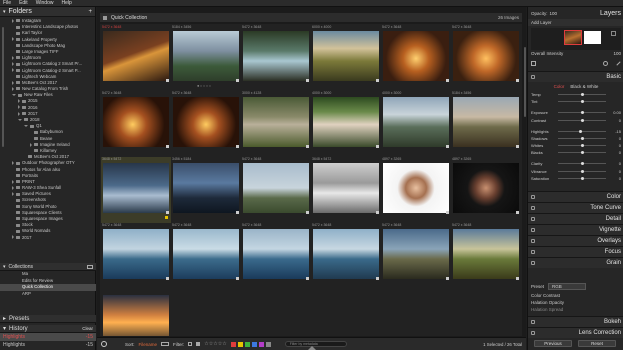  I want to click on settings-gear-icon, so click(104, 344).